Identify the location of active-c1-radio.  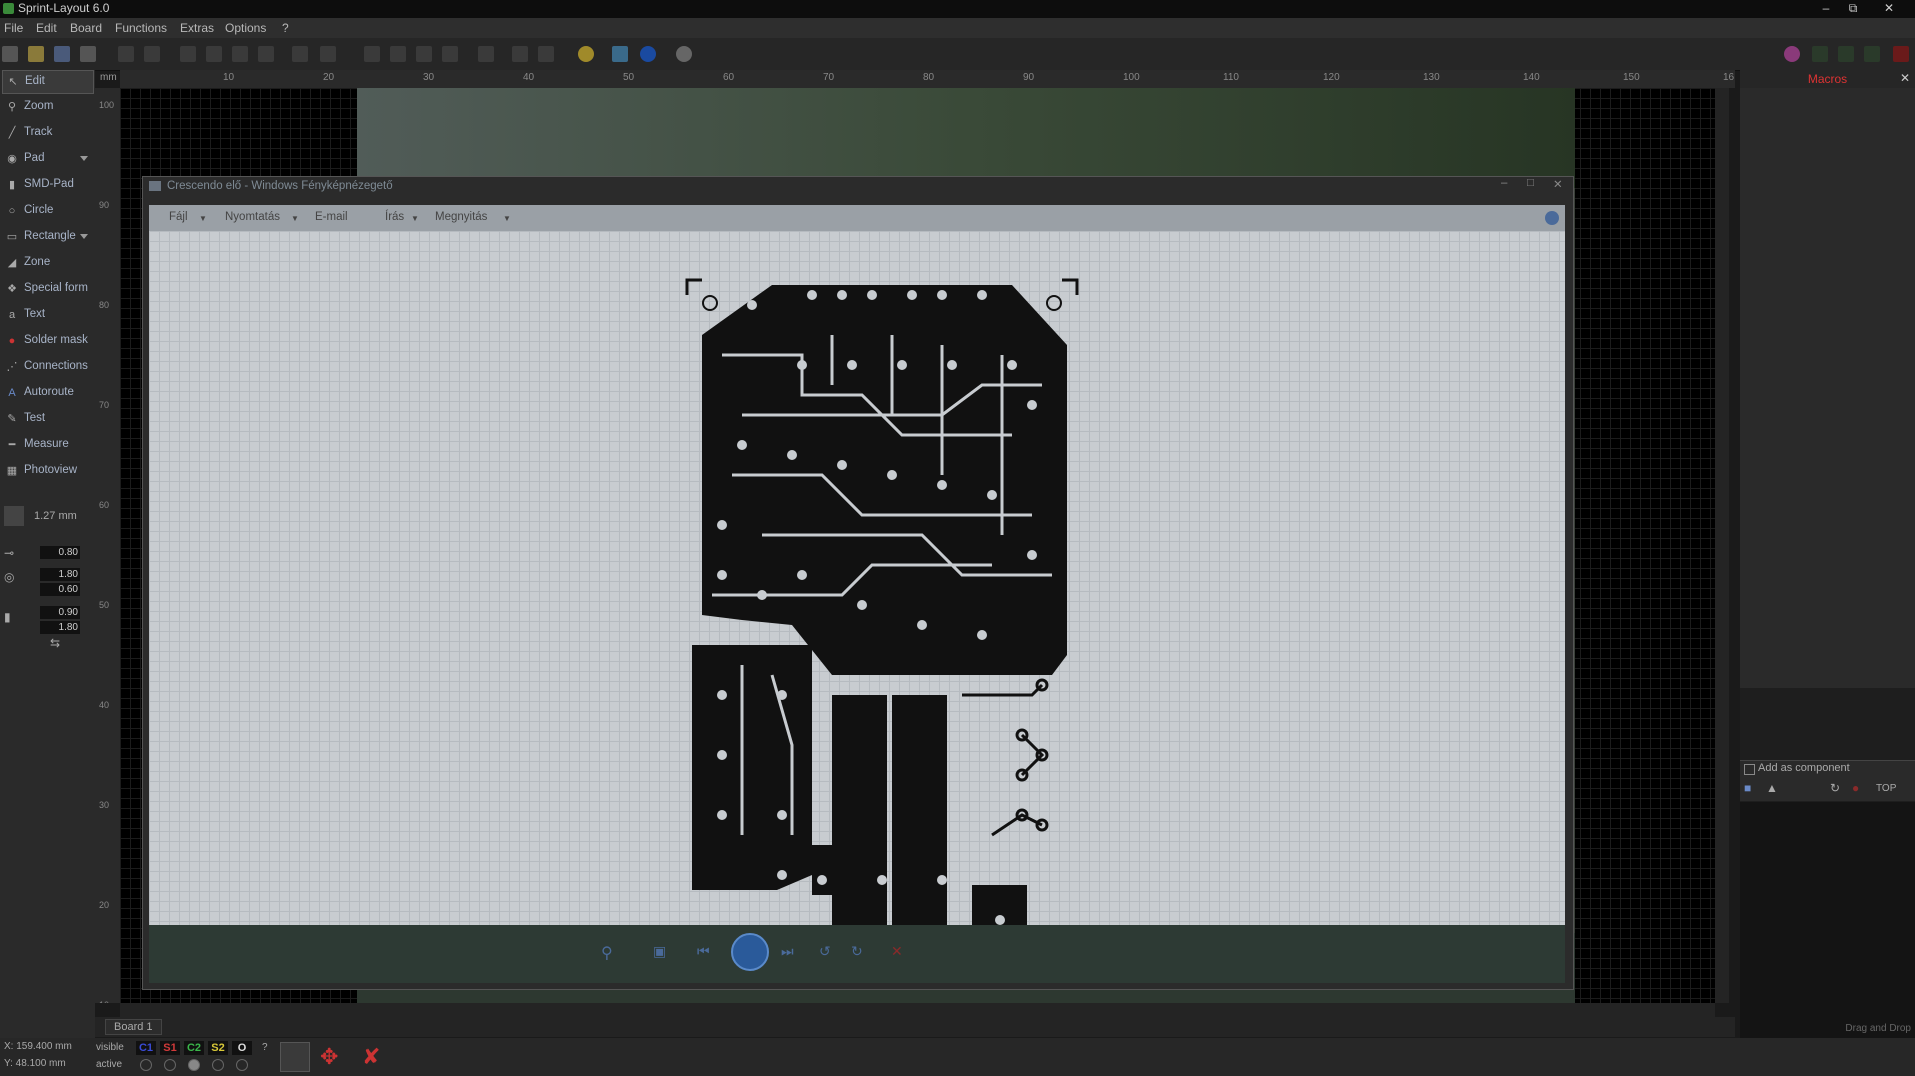
(146, 1065).